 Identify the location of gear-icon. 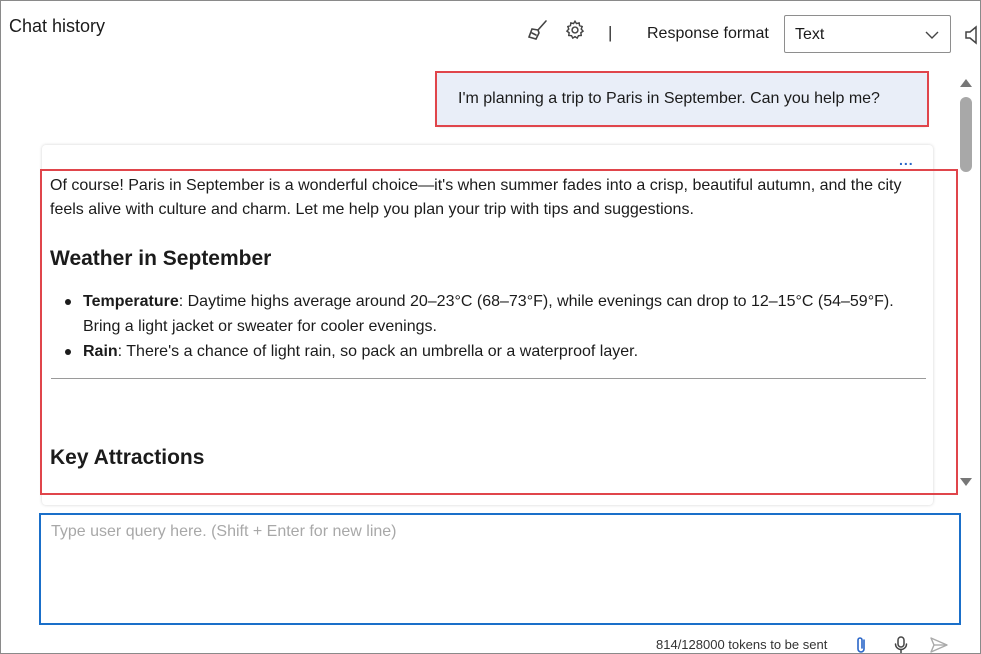
(575, 30).